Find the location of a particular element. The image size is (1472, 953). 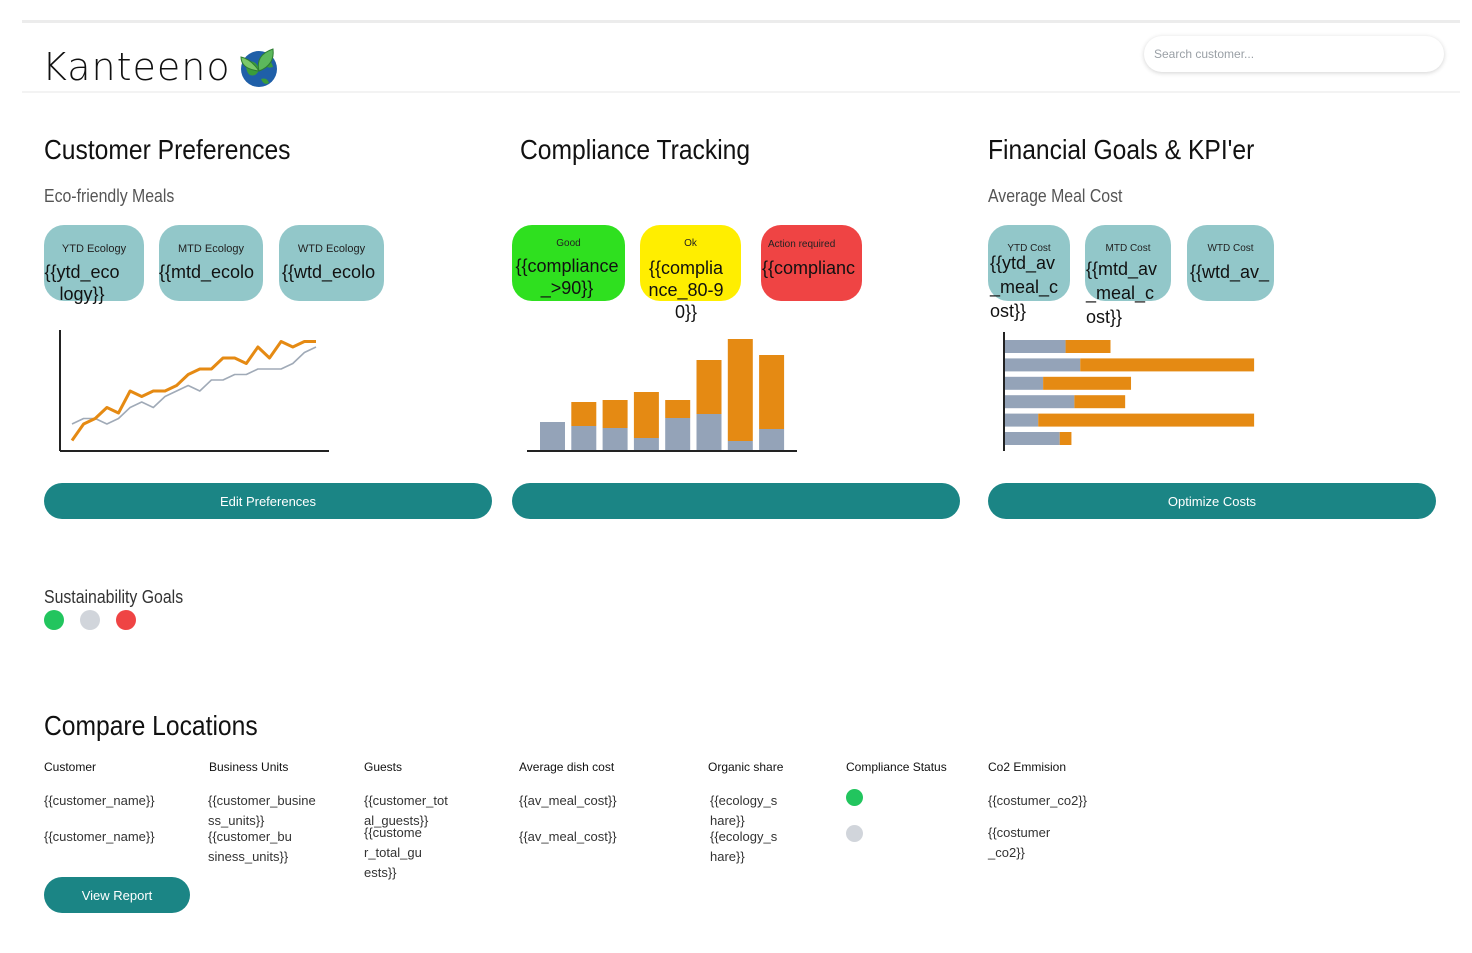

mtd-ecology-card: MTD Ecology {{mtd_ecology}} is located at coordinates (211, 263).